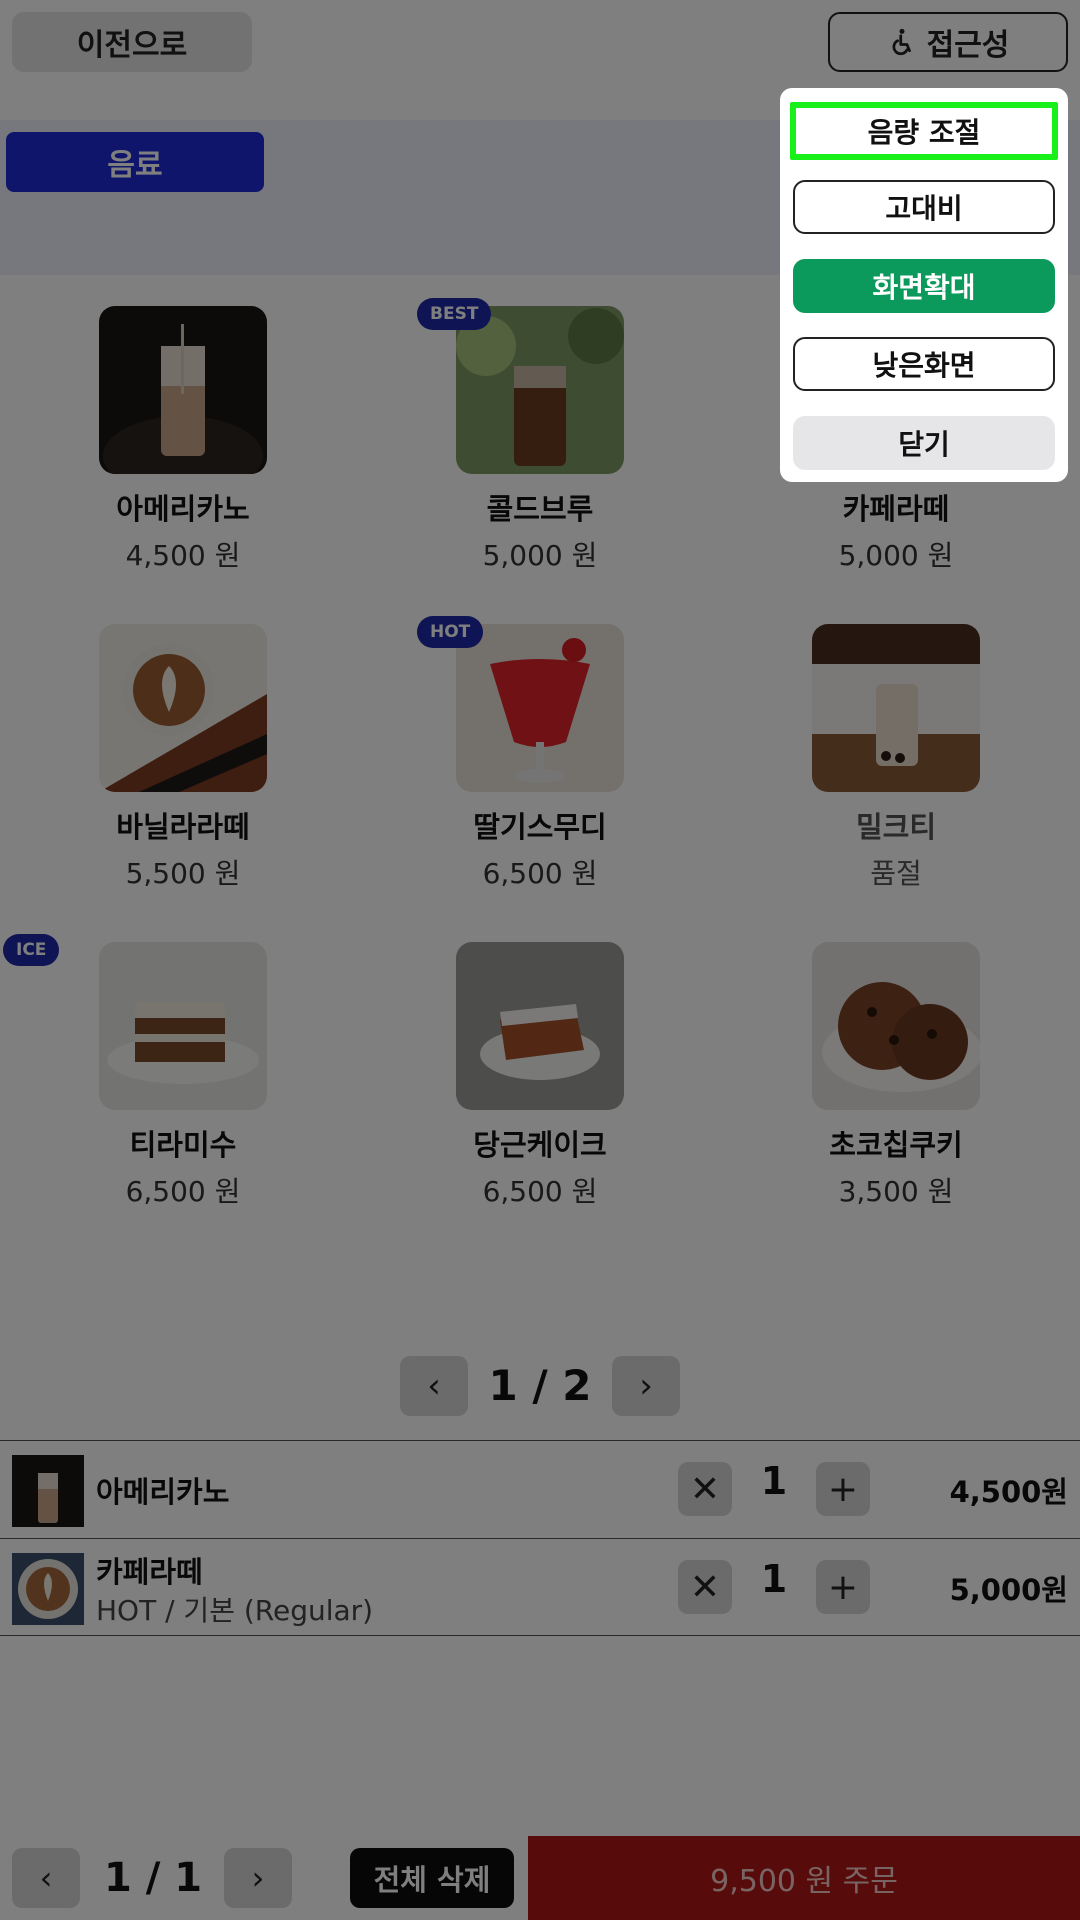 The width and height of the screenshot is (1080, 1920). Describe the element at coordinates (924, 443) in the screenshot. I see `close-menu-button: 닫기` at that location.